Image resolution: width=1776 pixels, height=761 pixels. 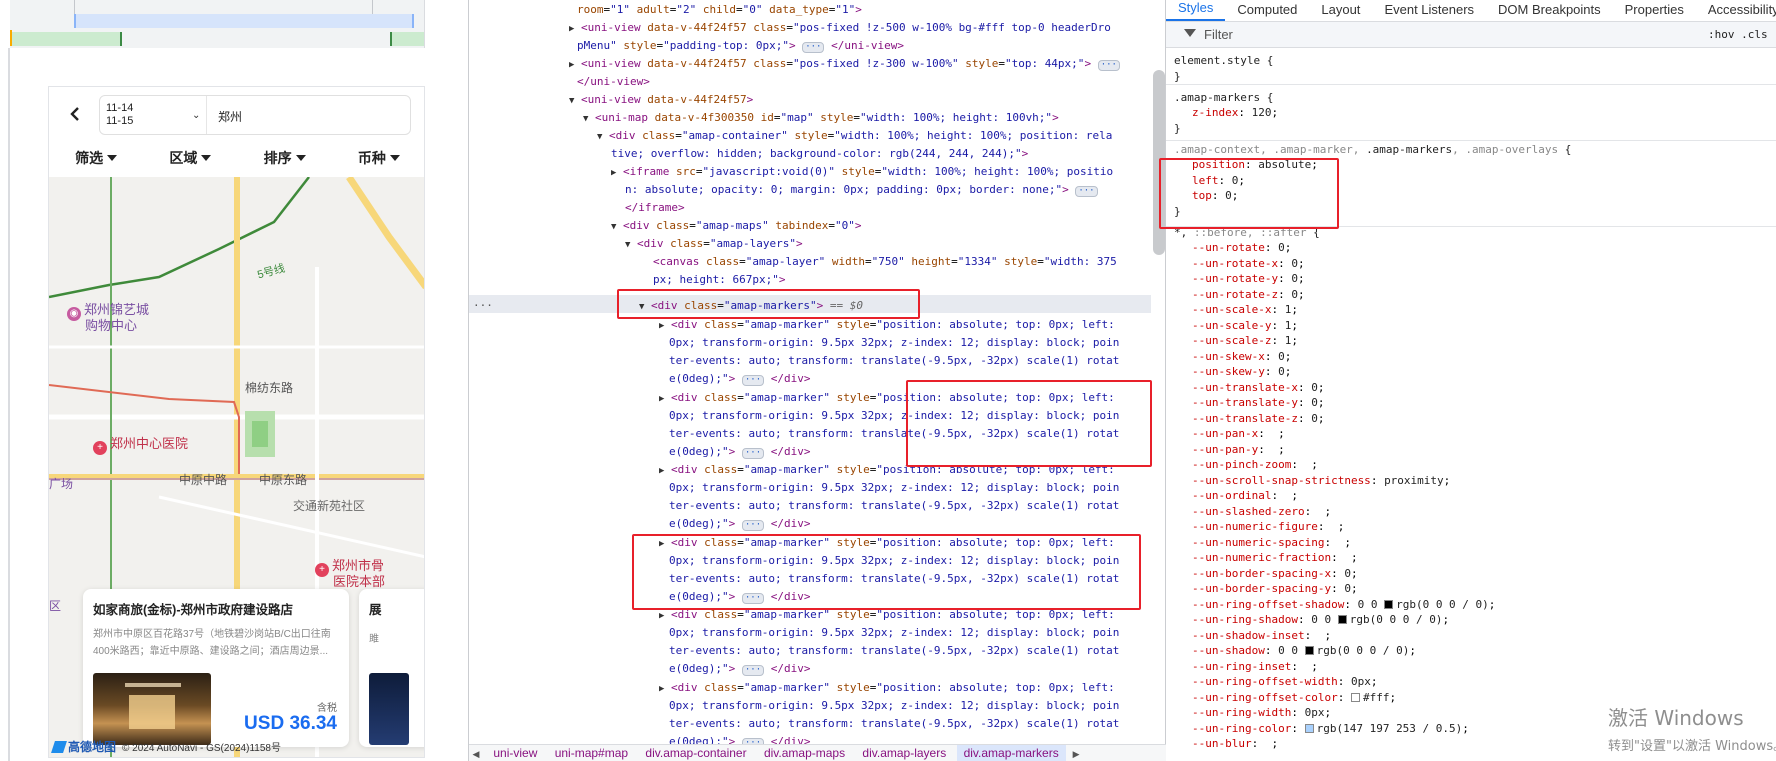 What do you see at coordinates (1235, 744) in the screenshot?
I see `style-declaration: --un-blur: ;` at bounding box center [1235, 744].